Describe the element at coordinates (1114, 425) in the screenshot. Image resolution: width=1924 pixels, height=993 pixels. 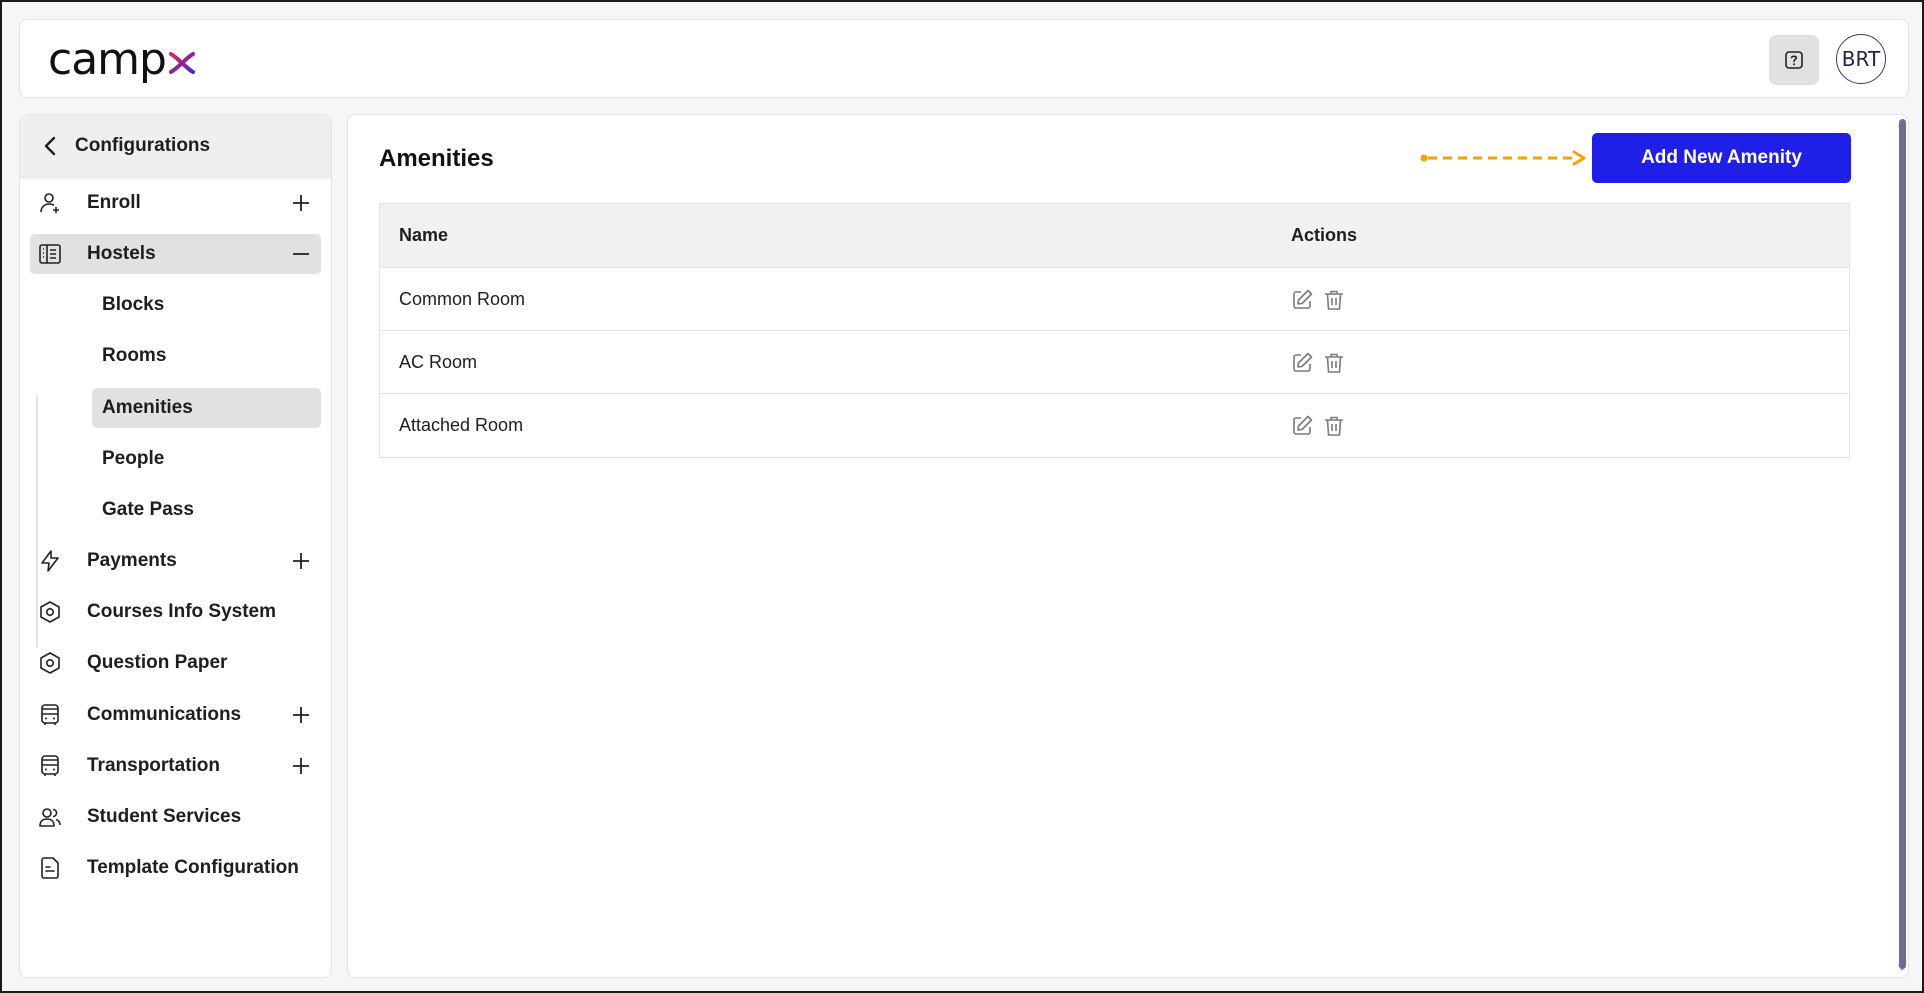
I see `table-row: Attached Room` at that location.